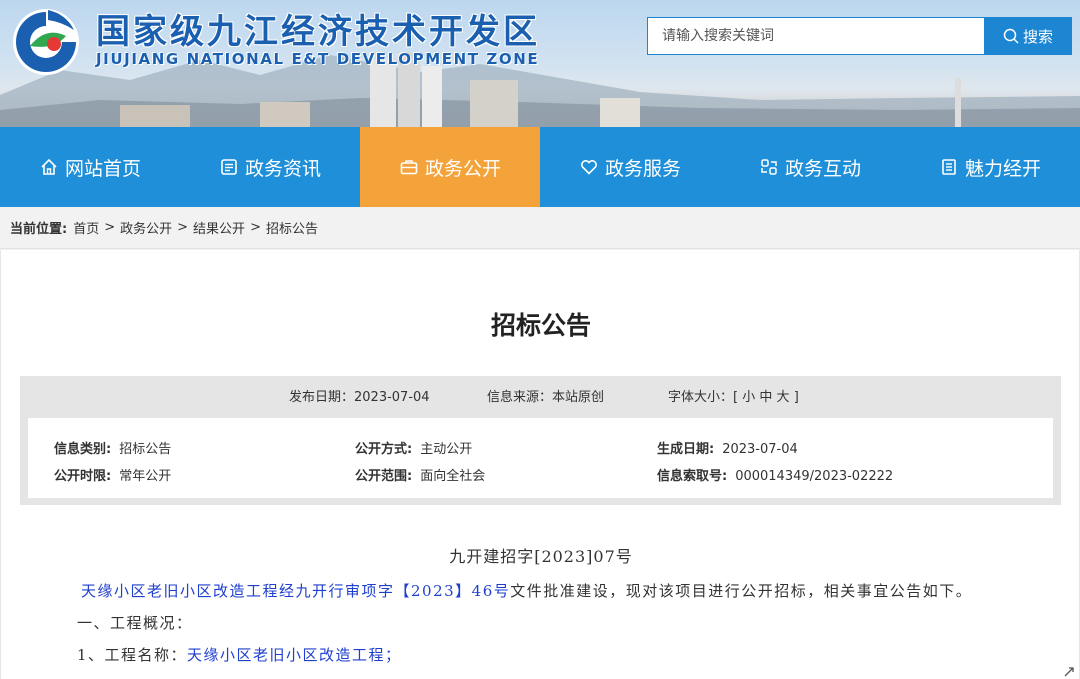  I want to click on info-scope-value: 面向全社会, so click(453, 476).